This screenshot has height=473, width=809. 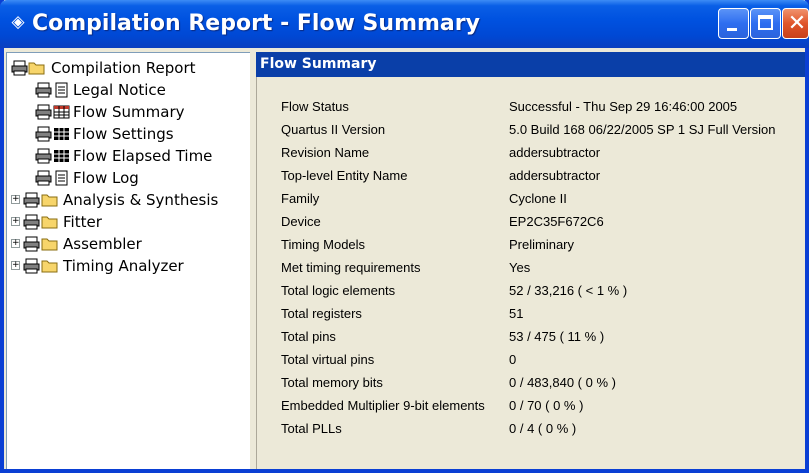 I want to click on row-value: 0 / 4 ( 0 % ), so click(x=543, y=428).